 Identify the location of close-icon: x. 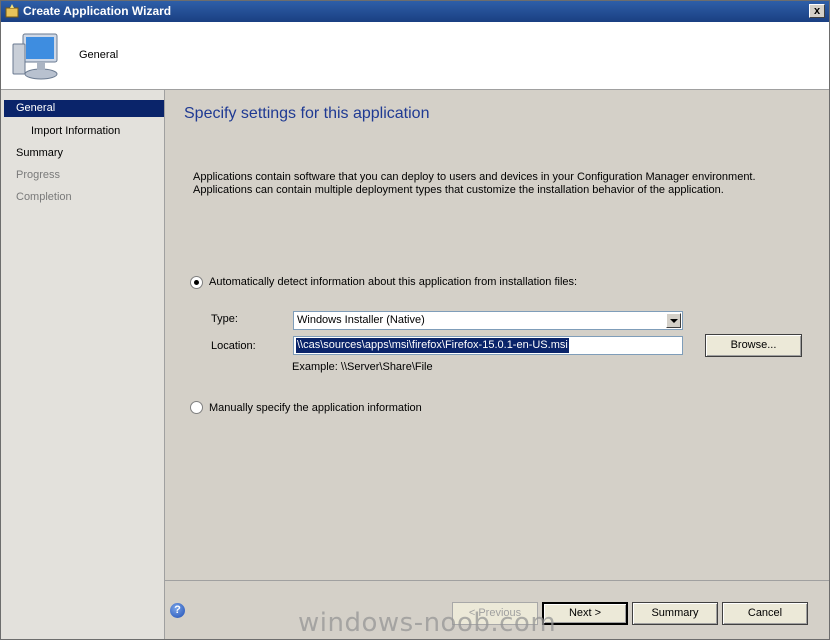
(817, 11).